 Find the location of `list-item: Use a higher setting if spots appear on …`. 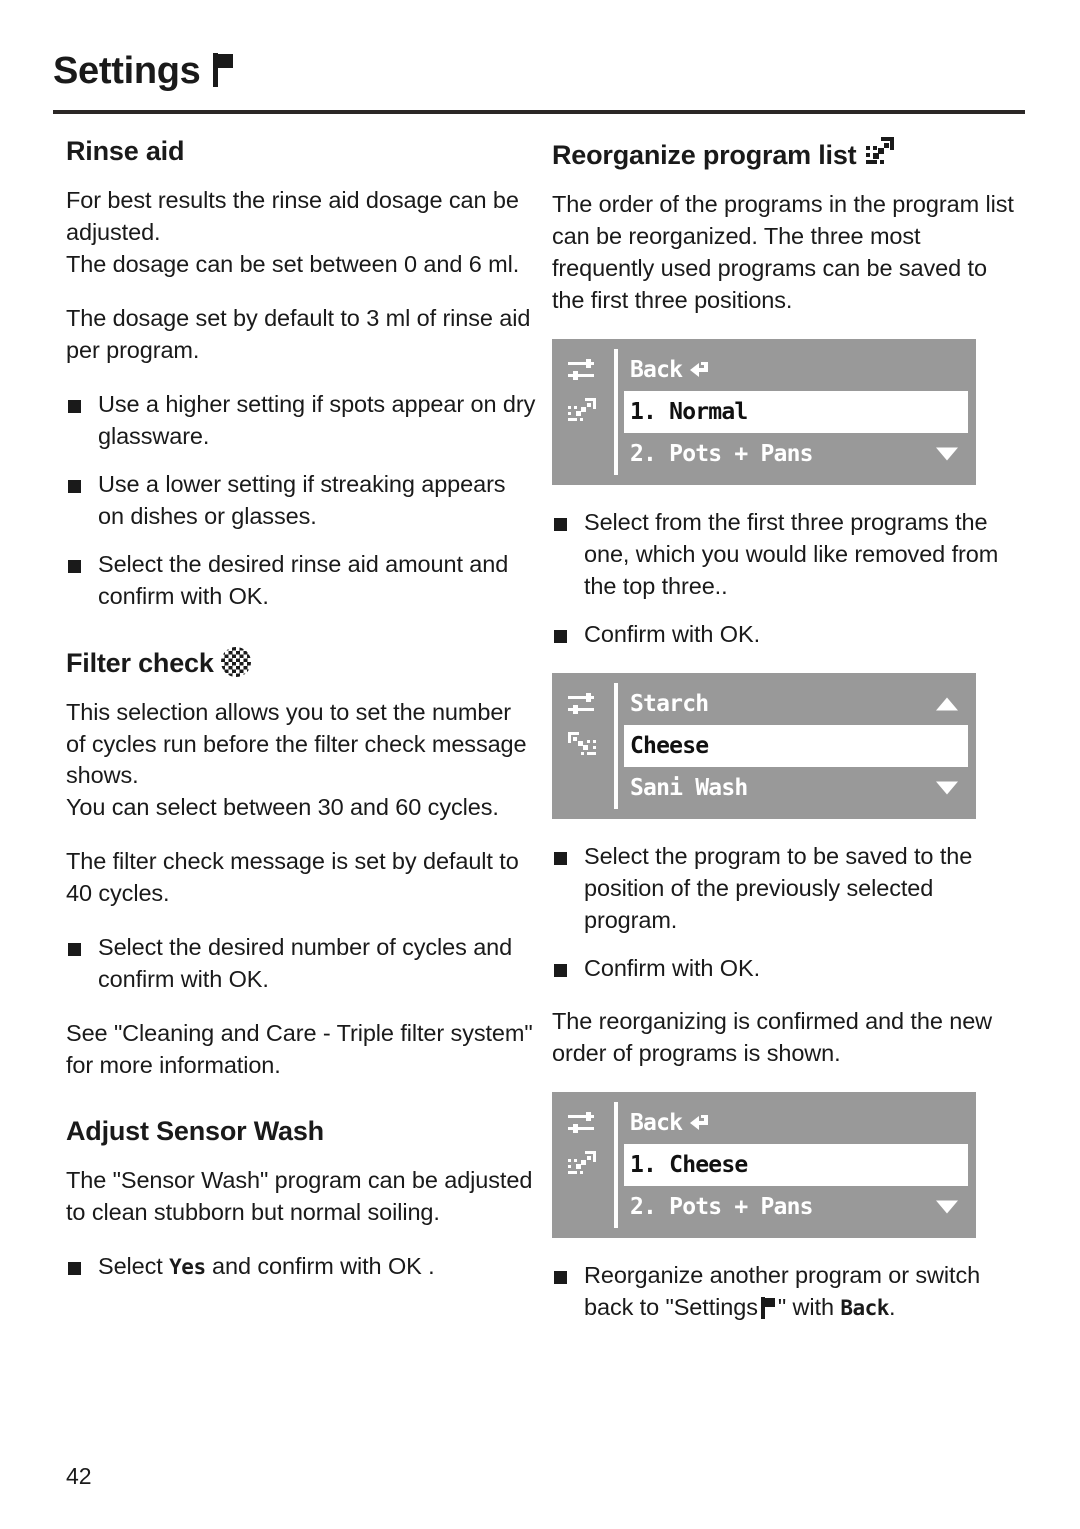

list-item: Use a higher setting if spots appear on … is located at coordinates (301, 421).